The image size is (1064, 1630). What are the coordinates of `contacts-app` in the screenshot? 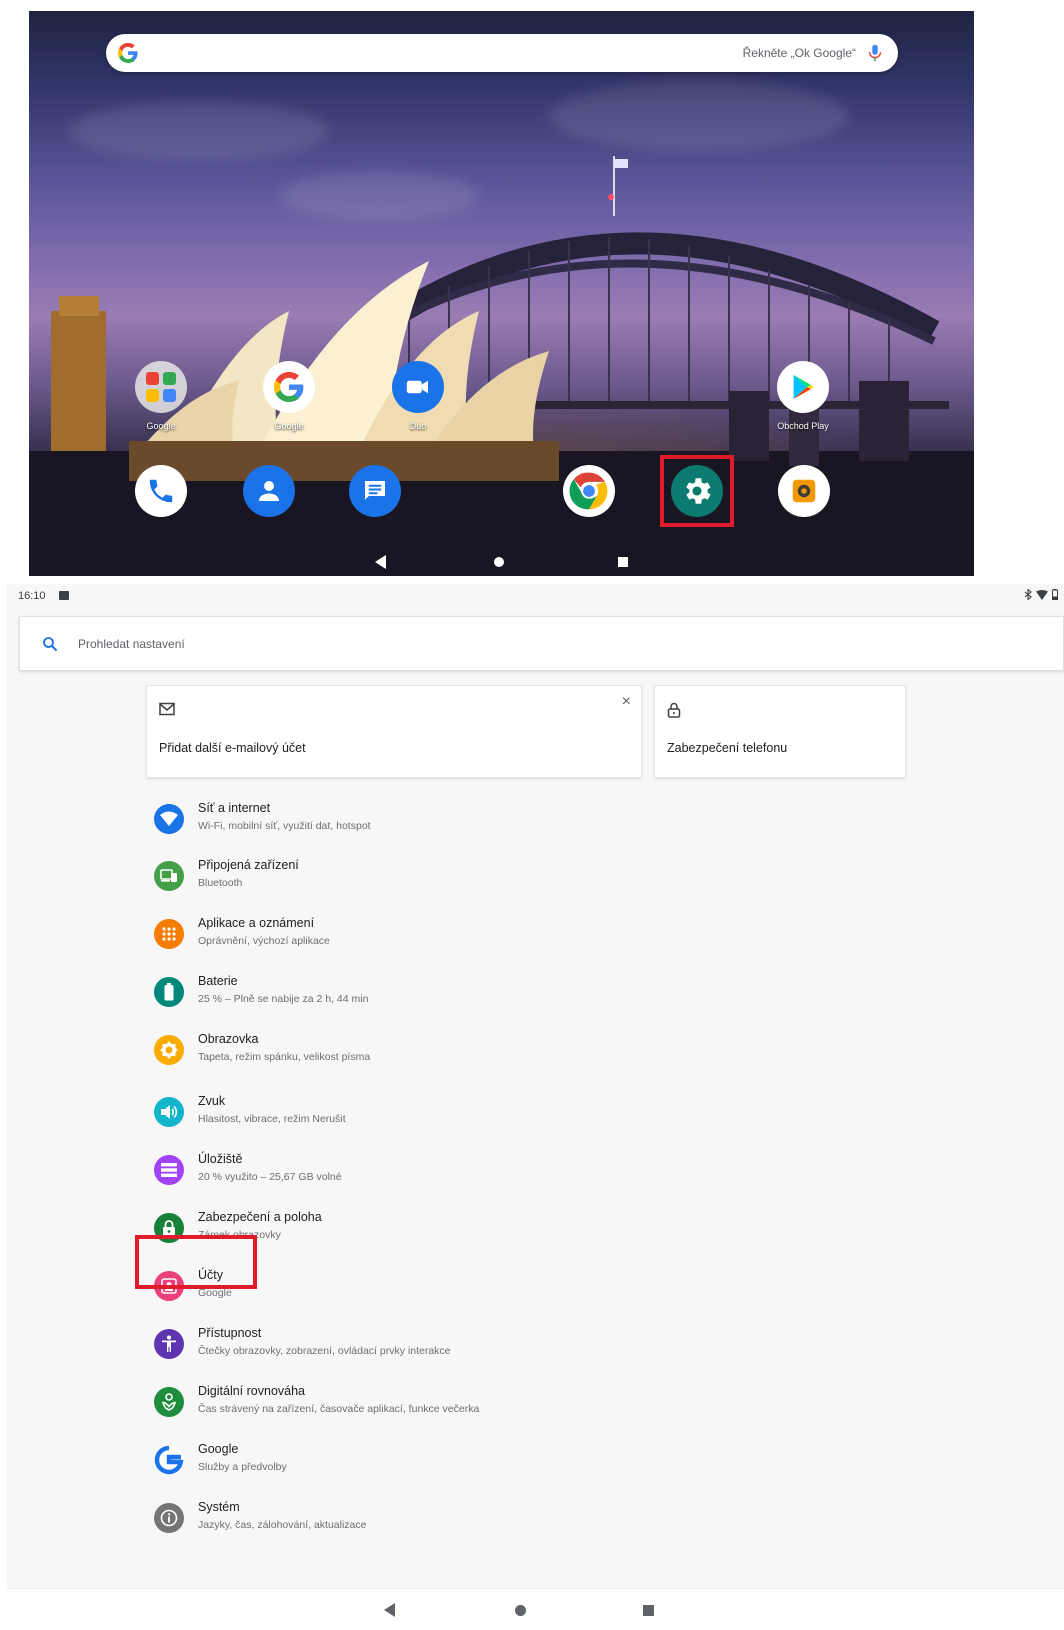 It's located at (269, 491).